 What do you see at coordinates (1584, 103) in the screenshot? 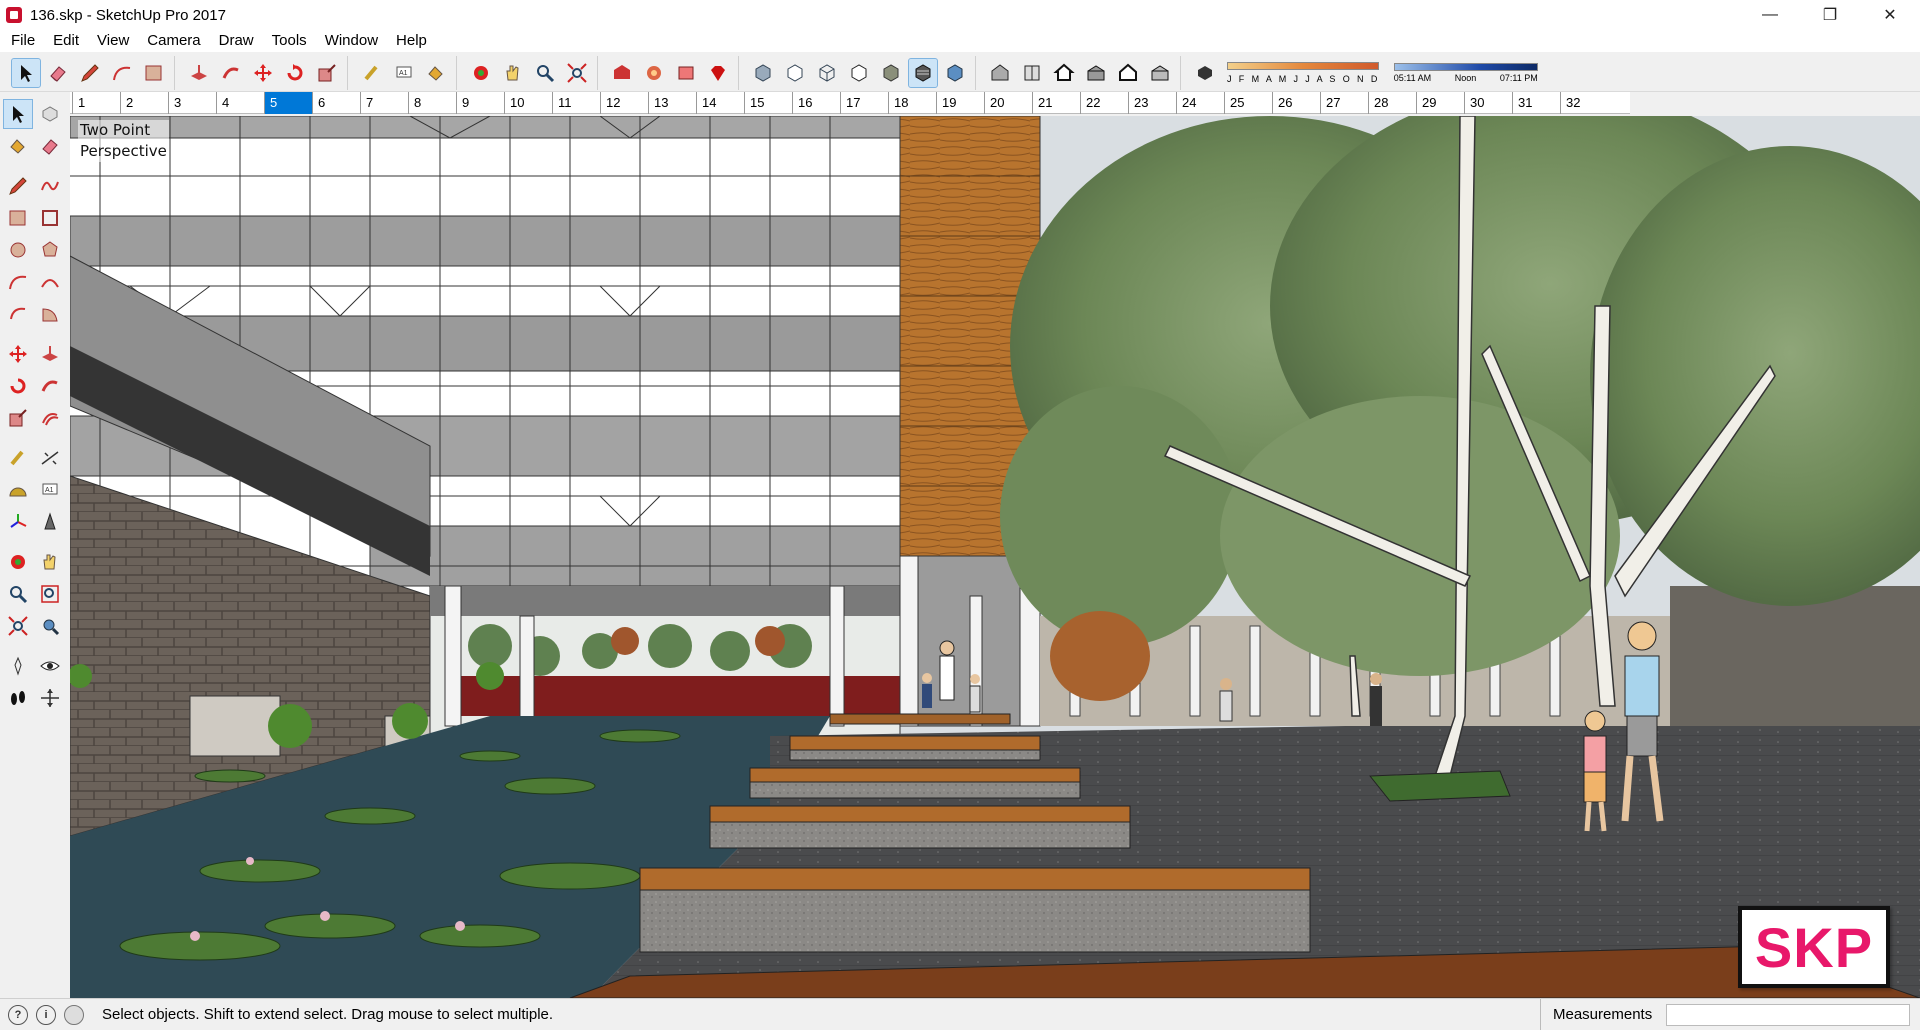
I see `ruler-tick: 32` at bounding box center [1584, 103].